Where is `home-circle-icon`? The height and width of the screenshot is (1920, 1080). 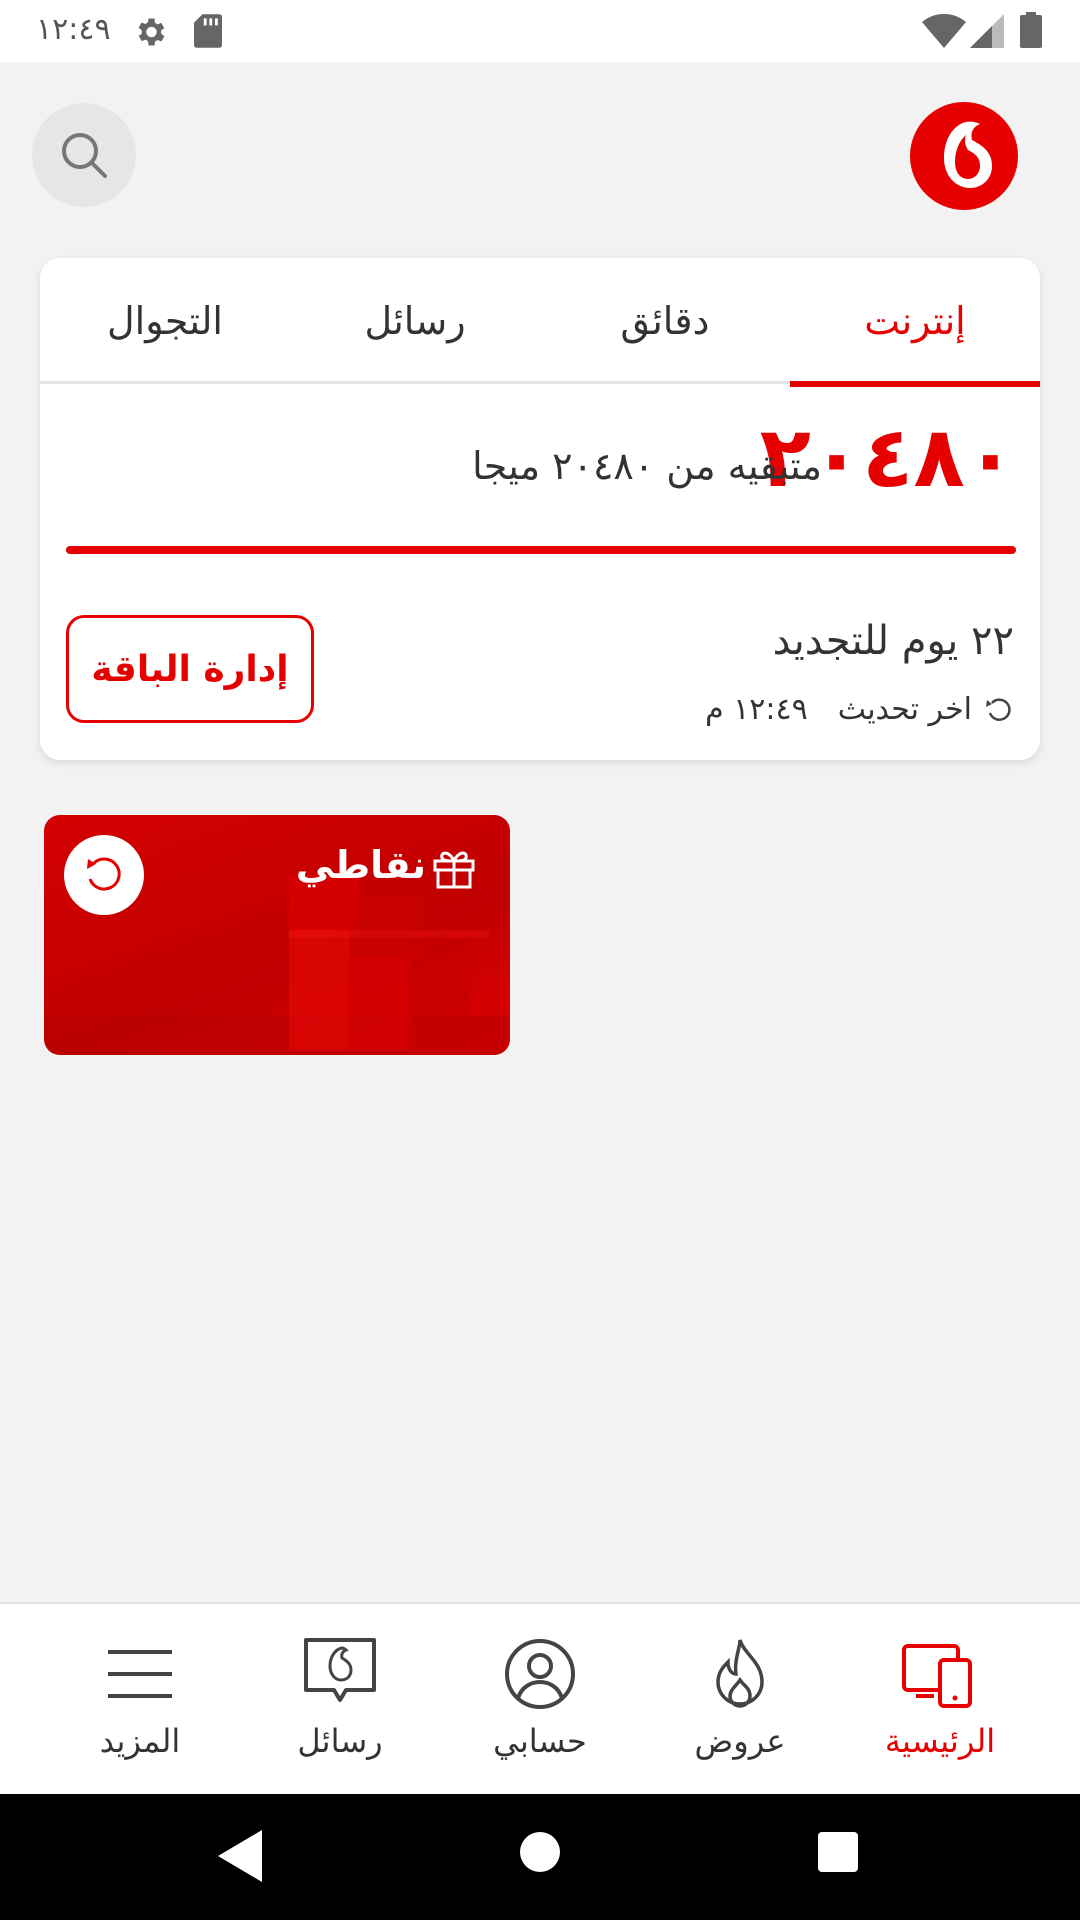
home-circle-icon is located at coordinates (540, 1852).